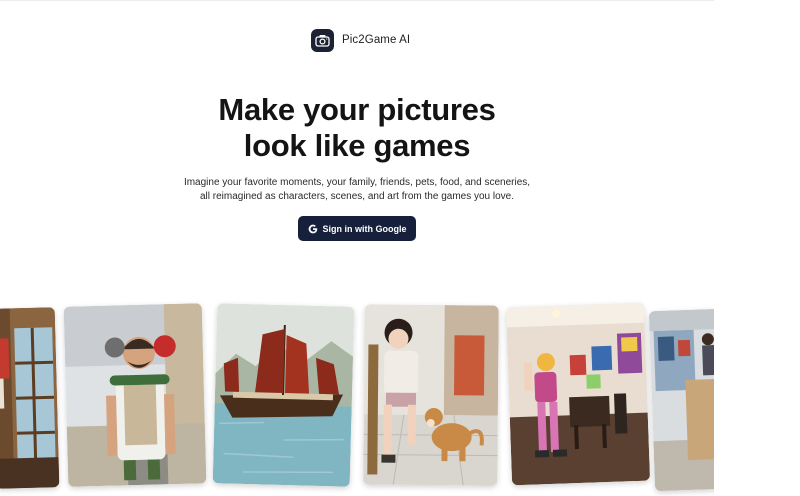 This screenshot has height=496, width=800. I want to click on sign-in-with-google-button: Sign in with Google, so click(357, 228).